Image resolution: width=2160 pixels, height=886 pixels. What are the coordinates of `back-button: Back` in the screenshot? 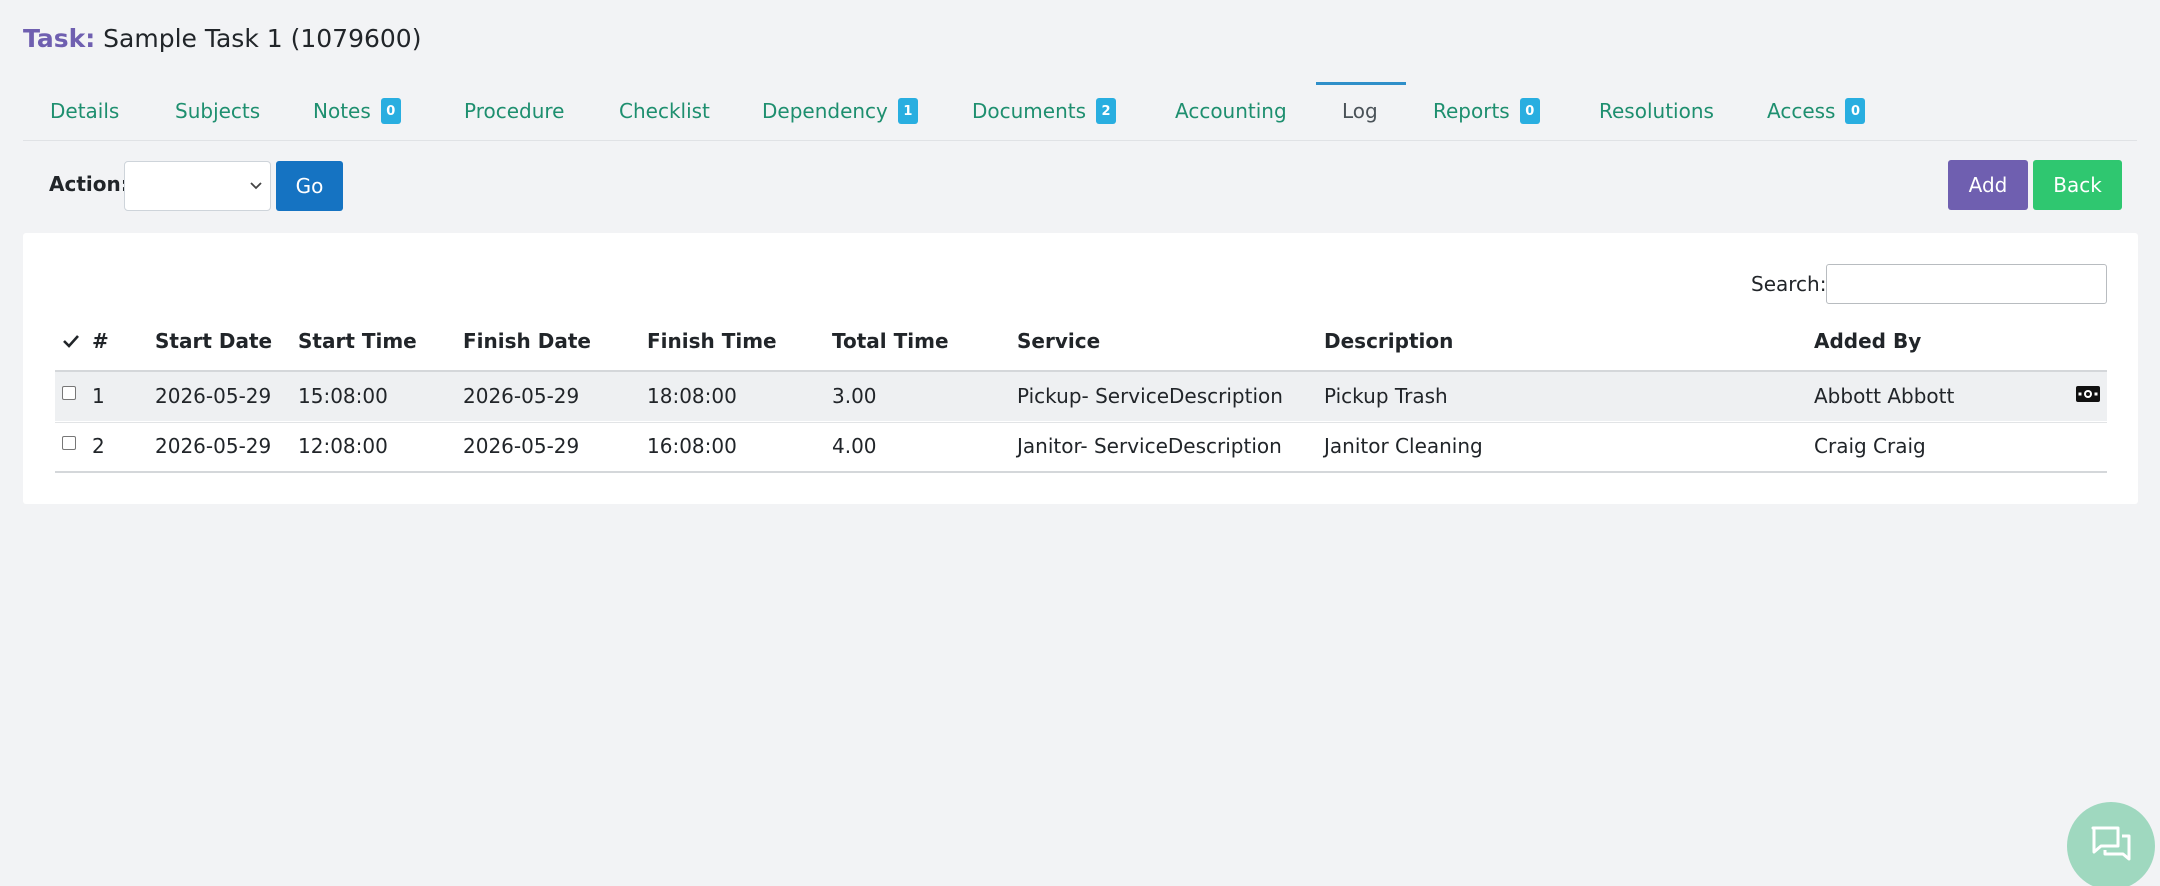 It's located at (2077, 185).